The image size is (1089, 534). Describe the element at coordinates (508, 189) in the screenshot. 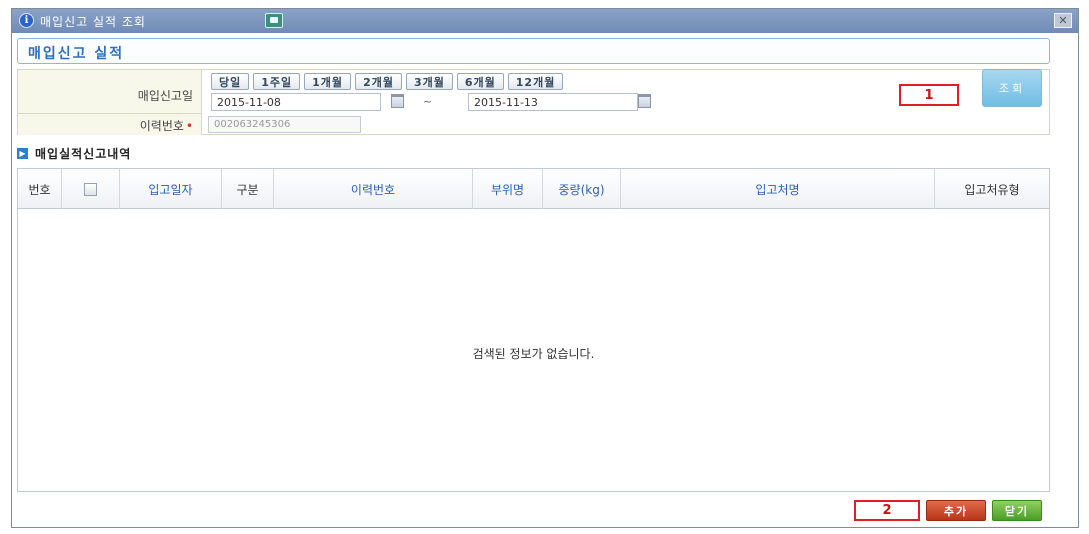

I see `column-header-part: 부위명` at that location.